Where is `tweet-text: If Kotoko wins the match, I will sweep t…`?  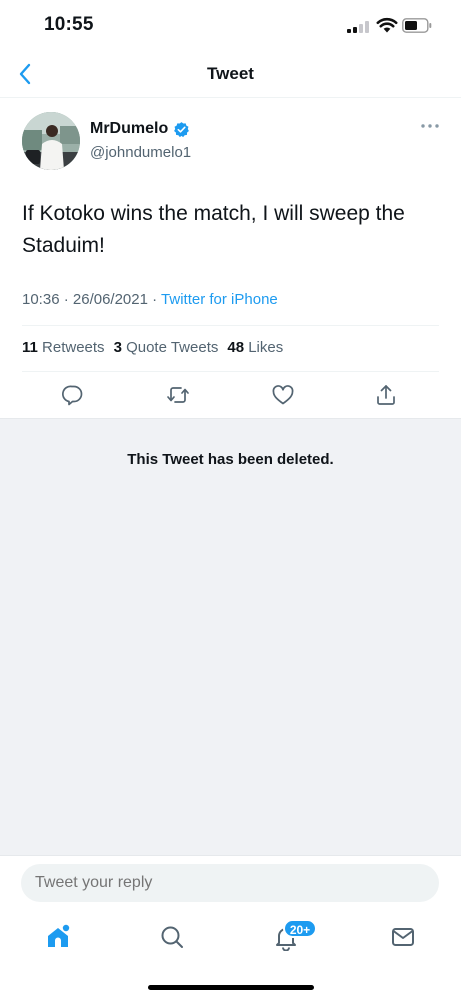
tweet-text: If Kotoko wins the match, I will sweep t… is located at coordinates (213, 229).